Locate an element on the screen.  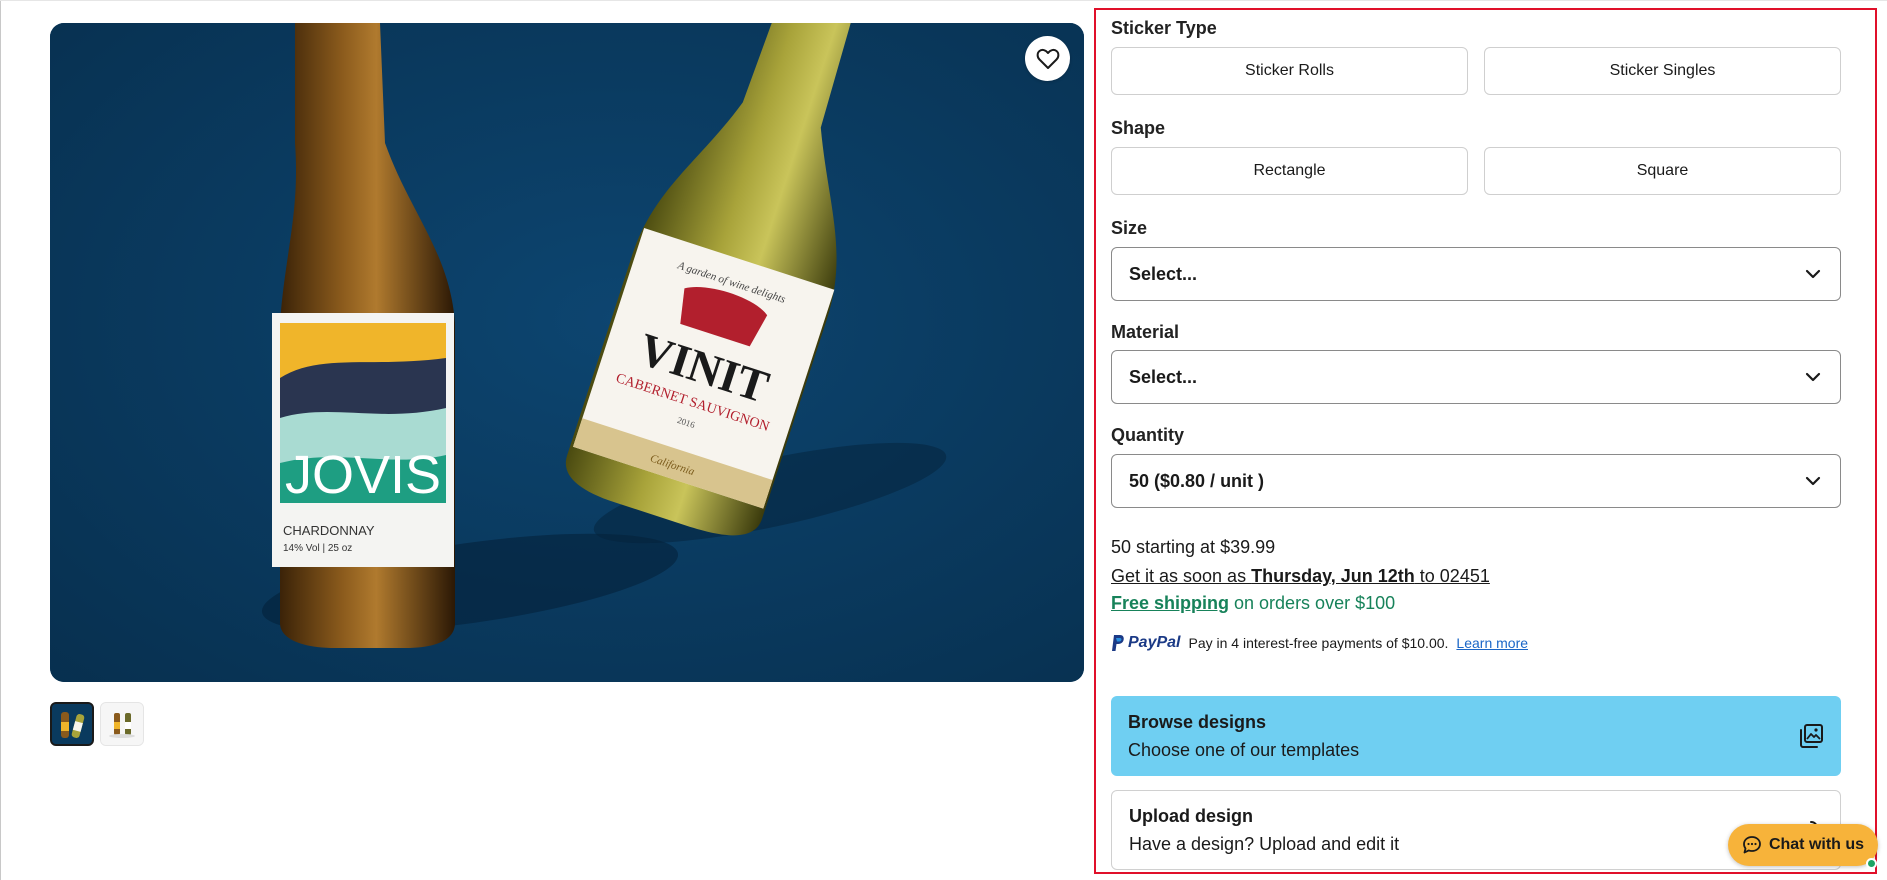
chat-bubble-icon is located at coordinates (1752, 845).